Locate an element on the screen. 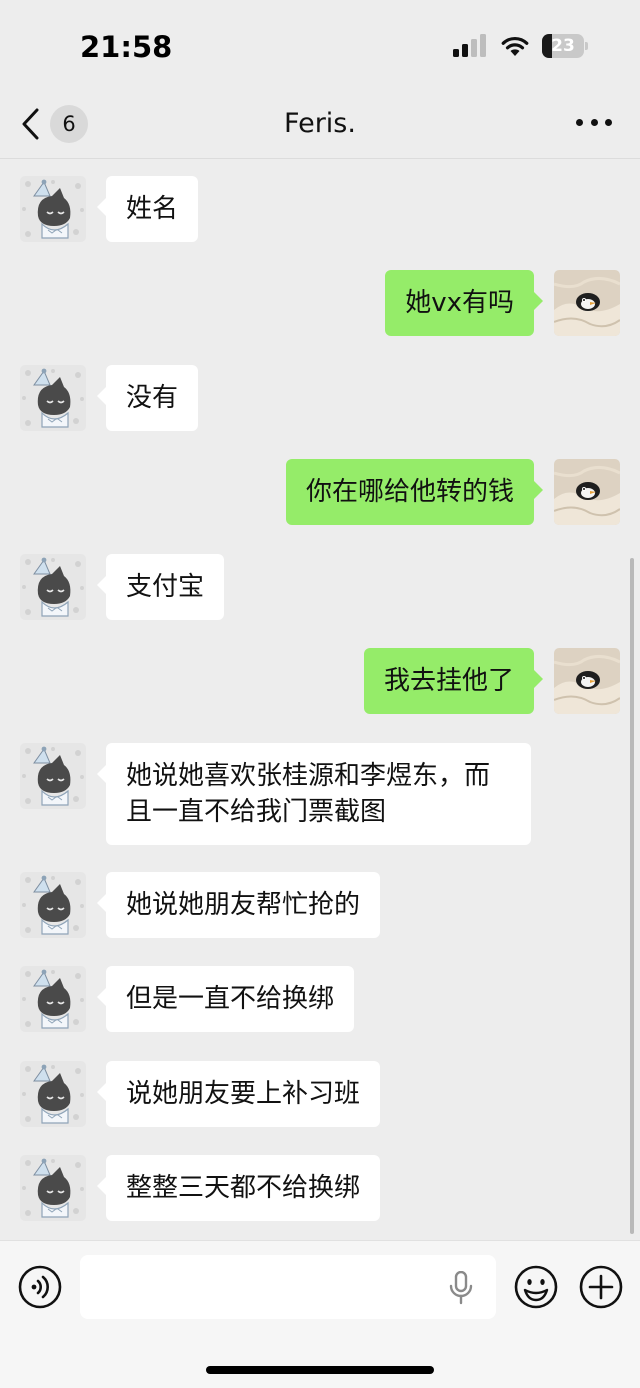 This screenshot has height=1388, width=640. more-dots-icon is located at coordinates (579, 122).